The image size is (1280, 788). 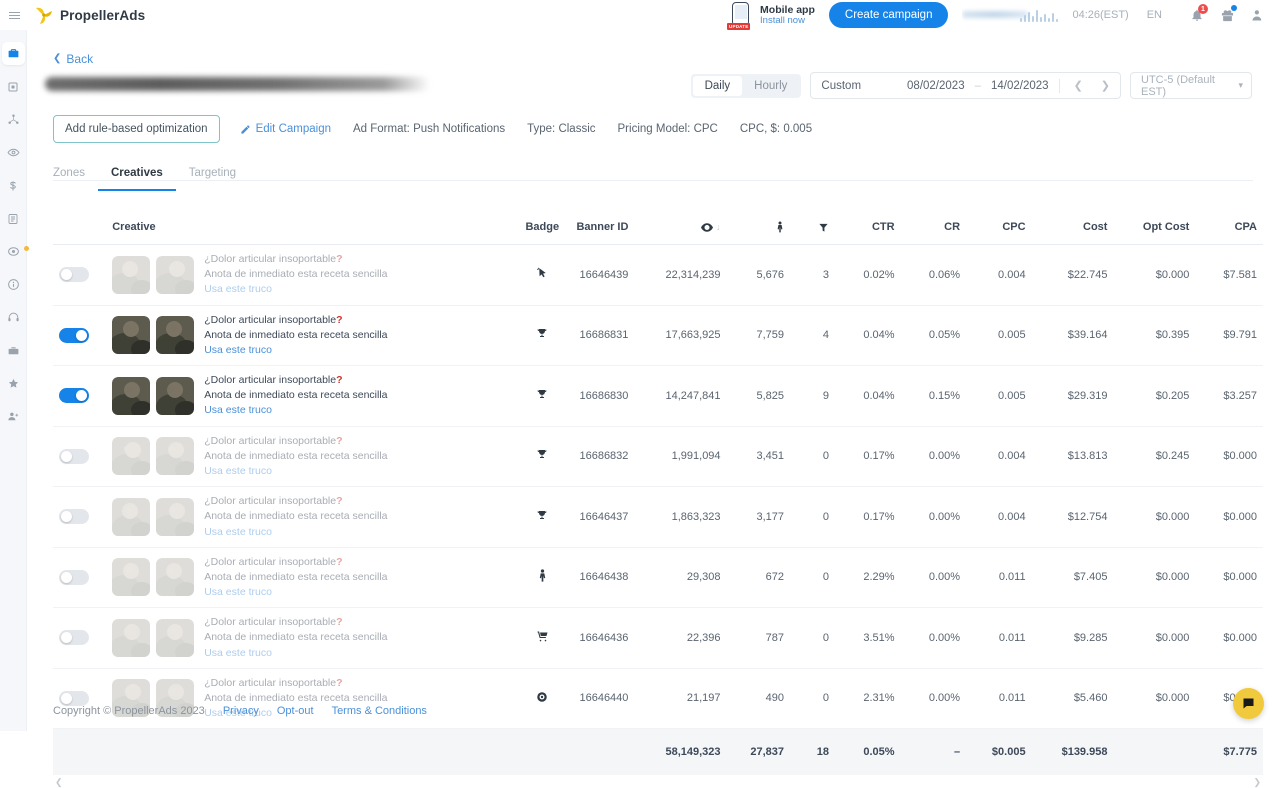 I want to click on creative-title: ¿Dolor articular insoportable?, so click(x=273, y=622).